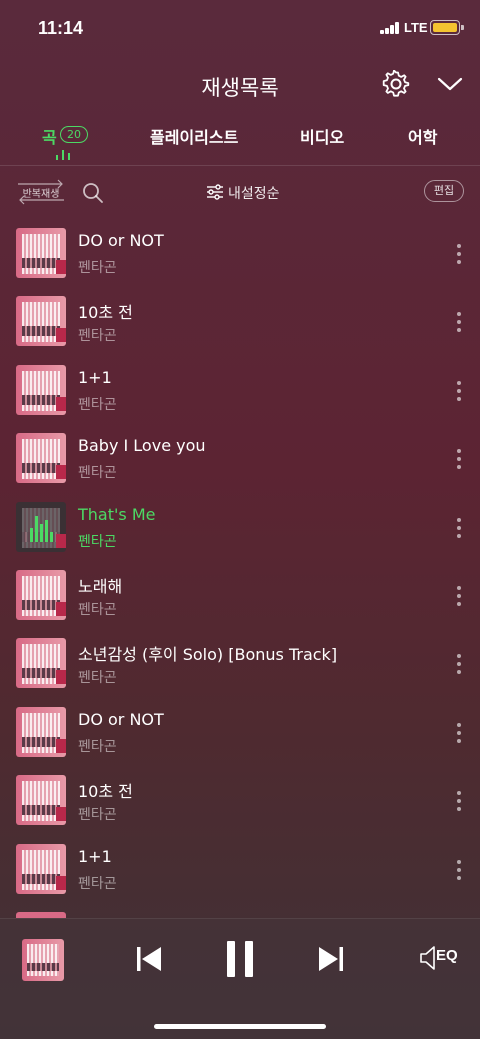  What do you see at coordinates (194, 136) in the screenshot?
I see `tab-playlists: 플레이리스트` at bounding box center [194, 136].